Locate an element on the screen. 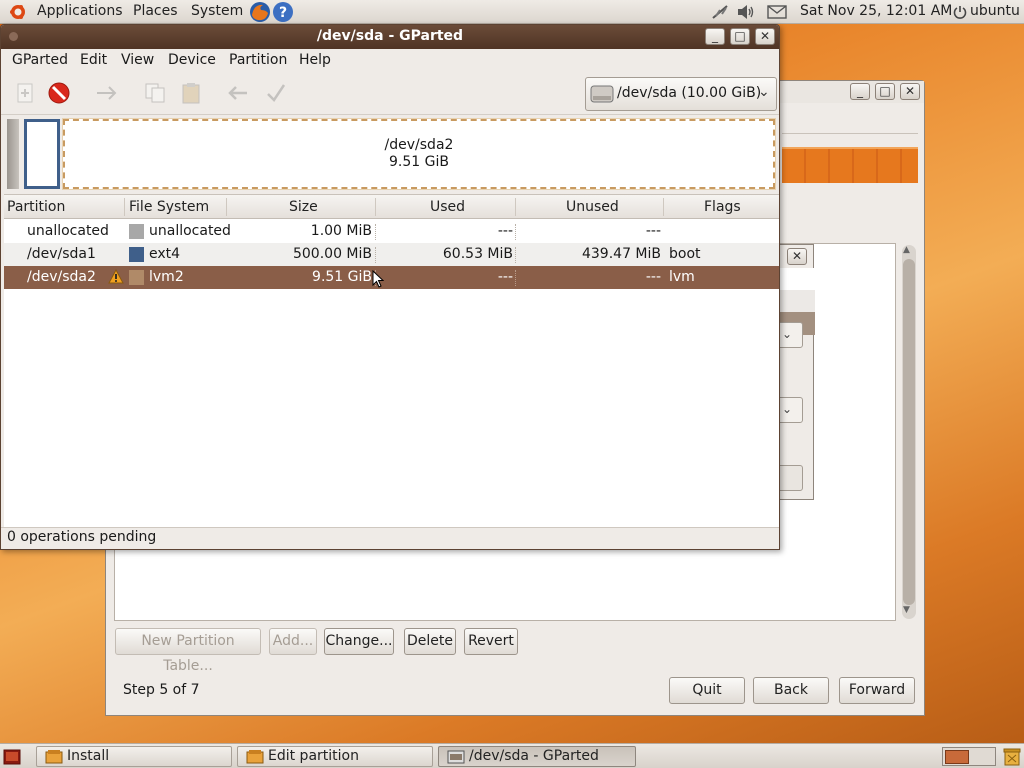  network-disconnected-icon is located at coordinates (720, 12).